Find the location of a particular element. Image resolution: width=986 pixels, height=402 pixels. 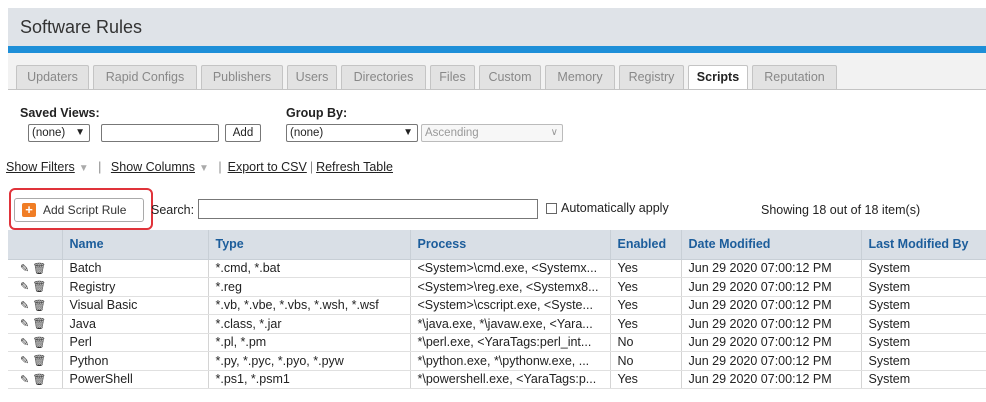

show-filters-link: Show Filters is located at coordinates (40, 167).